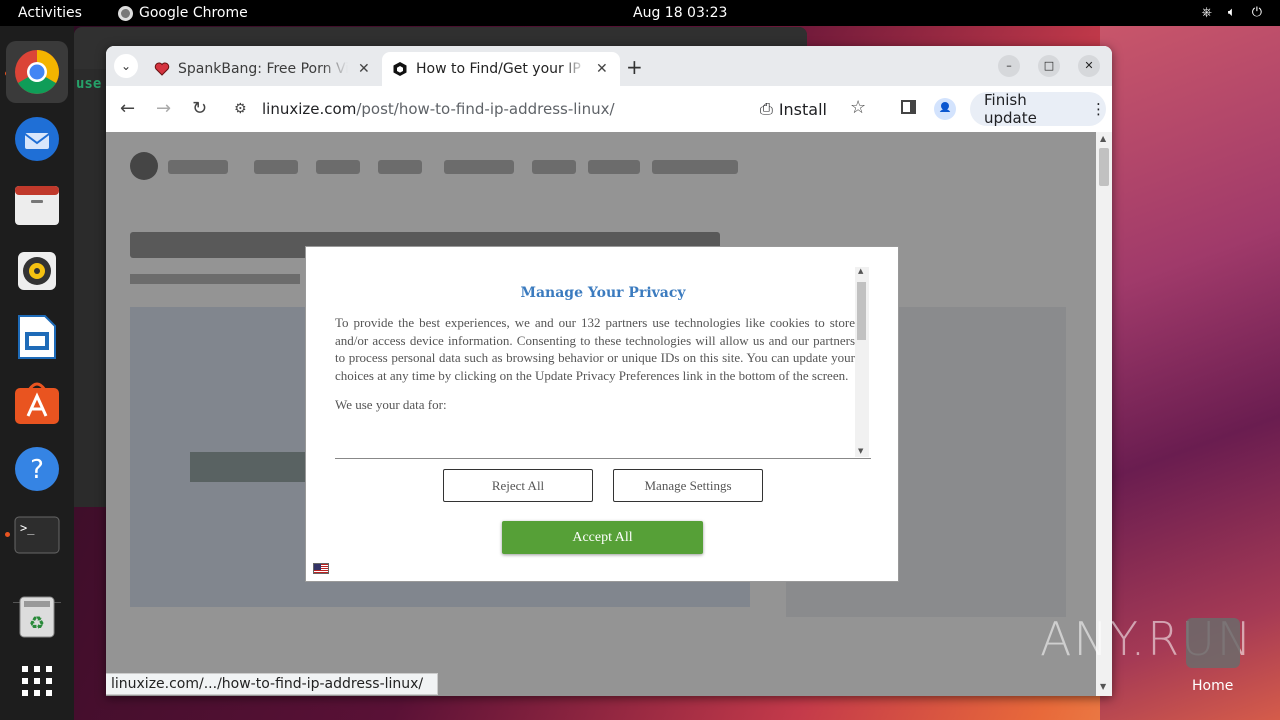 This screenshot has width=1280, height=720. I want to click on dock-files, so click(37, 205).